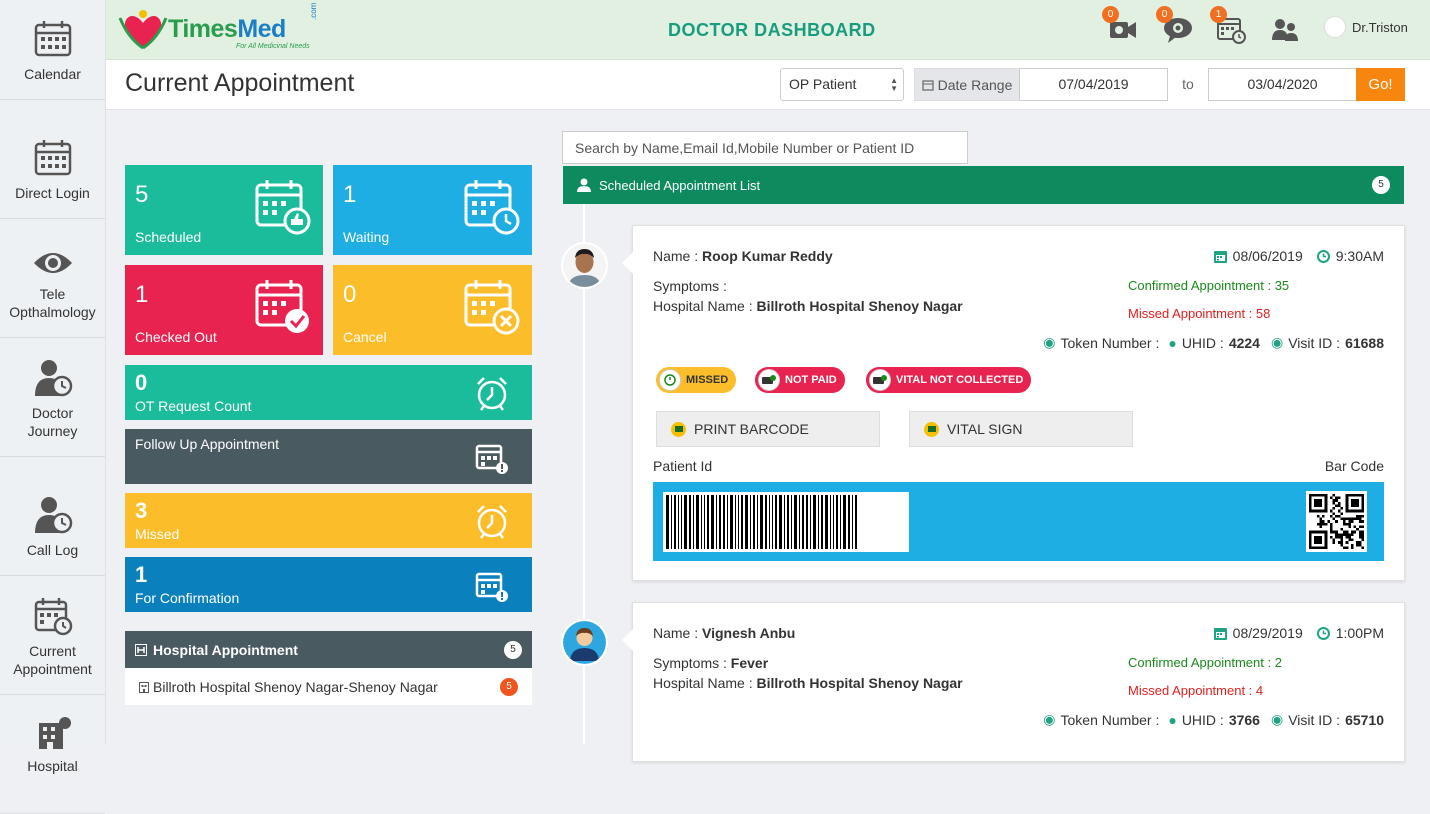  Describe the element at coordinates (1380, 84) in the screenshot. I see `go-button: Go!` at that location.